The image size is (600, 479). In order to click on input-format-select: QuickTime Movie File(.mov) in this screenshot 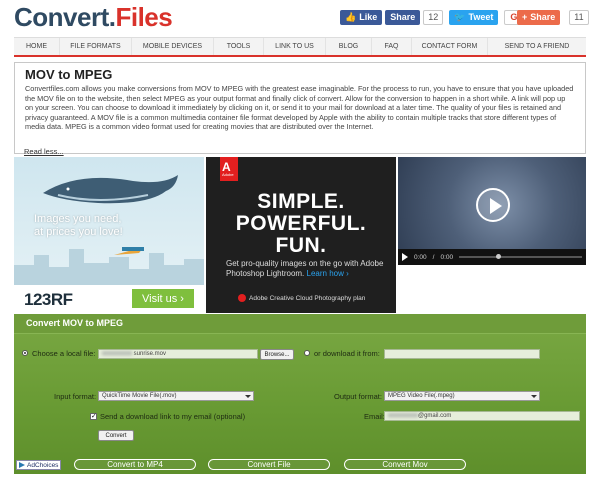, I will do `click(176, 396)`.